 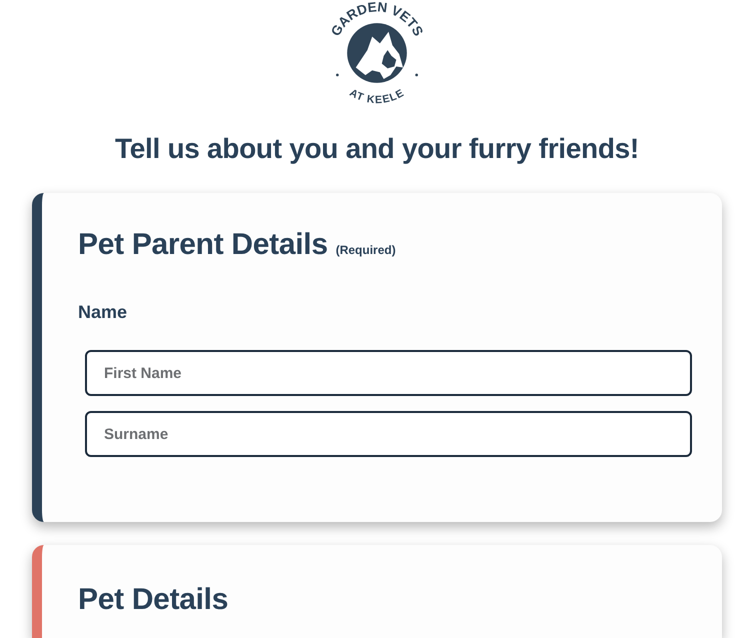 What do you see at coordinates (377, 96) in the screenshot?
I see `logo-location-text: AT KEELE` at bounding box center [377, 96].